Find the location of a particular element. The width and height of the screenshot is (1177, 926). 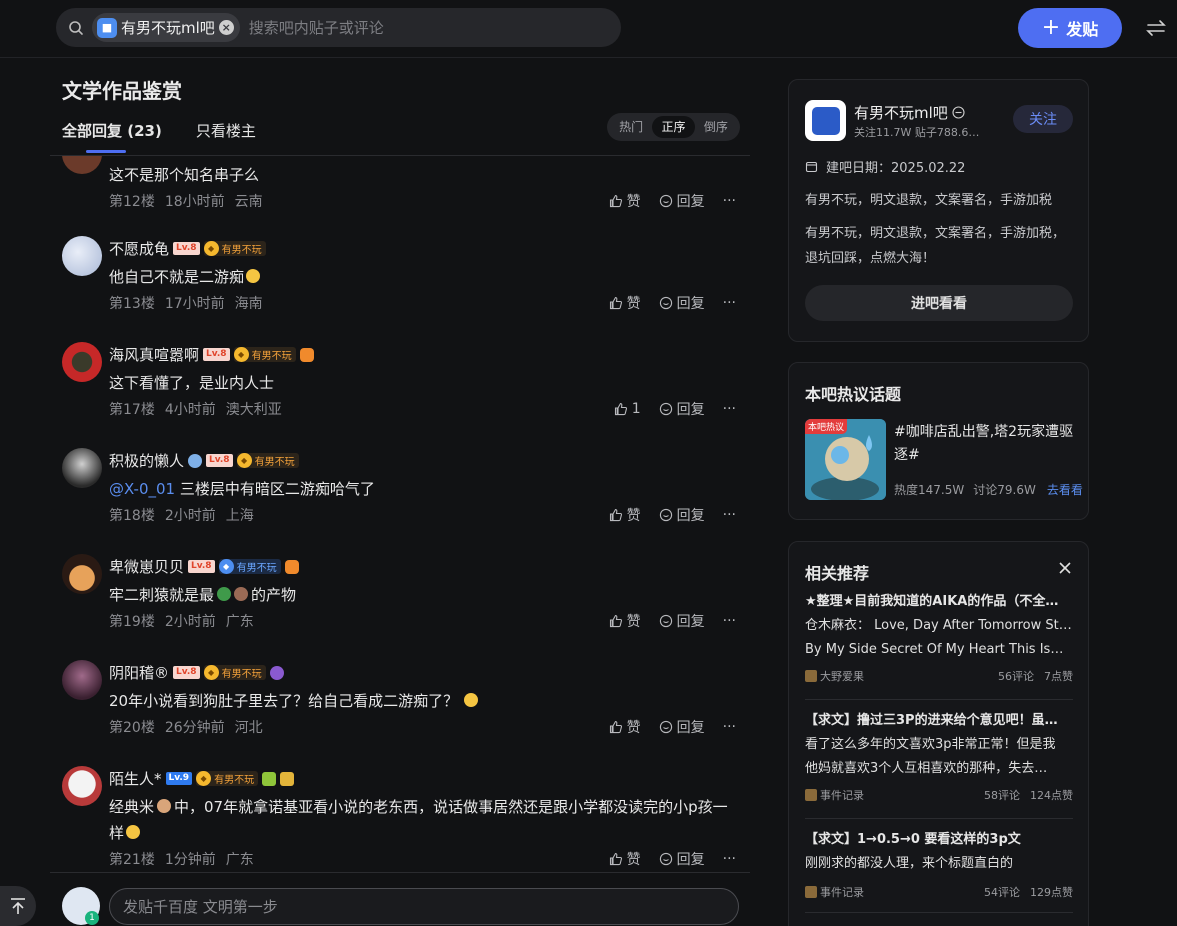

reply-text: 20年小说看到狗肚子里去了？给自己看成二游痴了？ is located at coordinates (419, 701).